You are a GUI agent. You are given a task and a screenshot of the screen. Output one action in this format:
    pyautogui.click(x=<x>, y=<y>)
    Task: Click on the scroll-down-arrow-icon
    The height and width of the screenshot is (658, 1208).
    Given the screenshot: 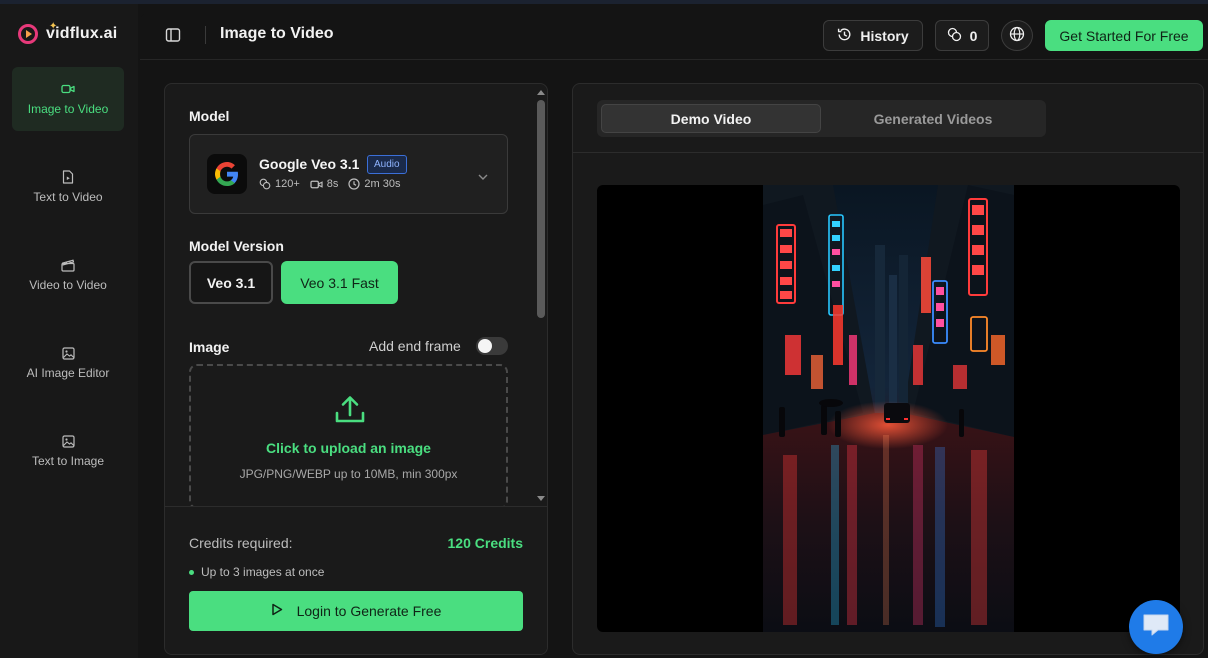 What is the action you would take?
    pyautogui.click(x=541, y=498)
    